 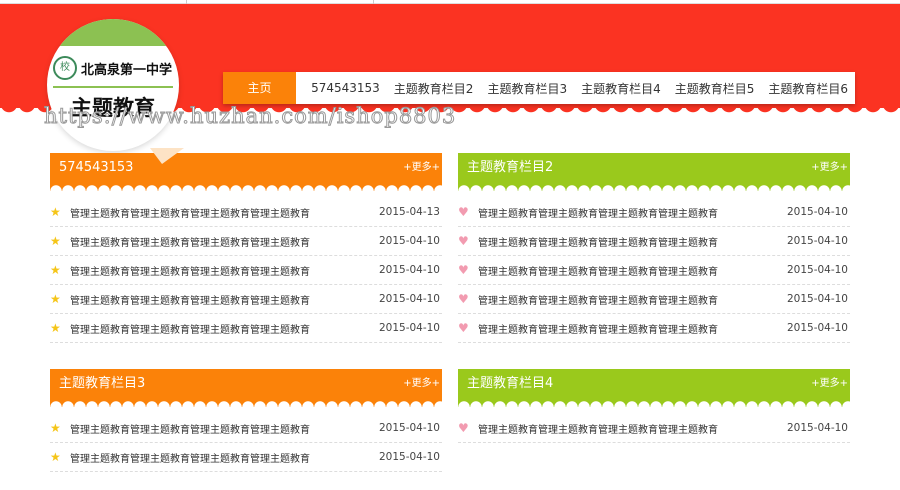 I want to click on item-date: 2015-04-13, so click(x=409, y=212).